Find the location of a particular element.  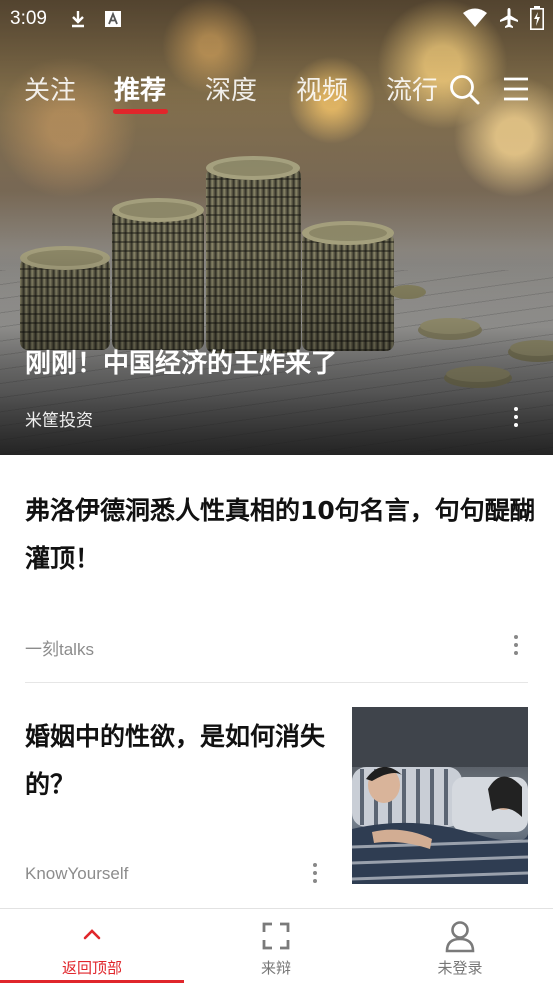

article-source: KnowYourself is located at coordinates (77, 873).